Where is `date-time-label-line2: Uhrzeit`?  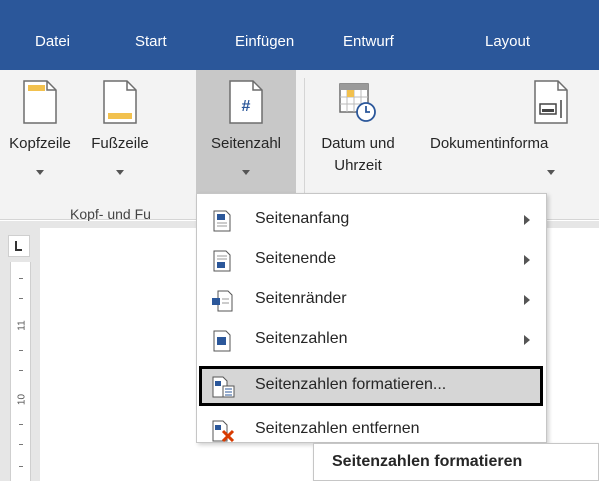
date-time-label-line2: Uhrzeit is located at coordinates (358, 165).